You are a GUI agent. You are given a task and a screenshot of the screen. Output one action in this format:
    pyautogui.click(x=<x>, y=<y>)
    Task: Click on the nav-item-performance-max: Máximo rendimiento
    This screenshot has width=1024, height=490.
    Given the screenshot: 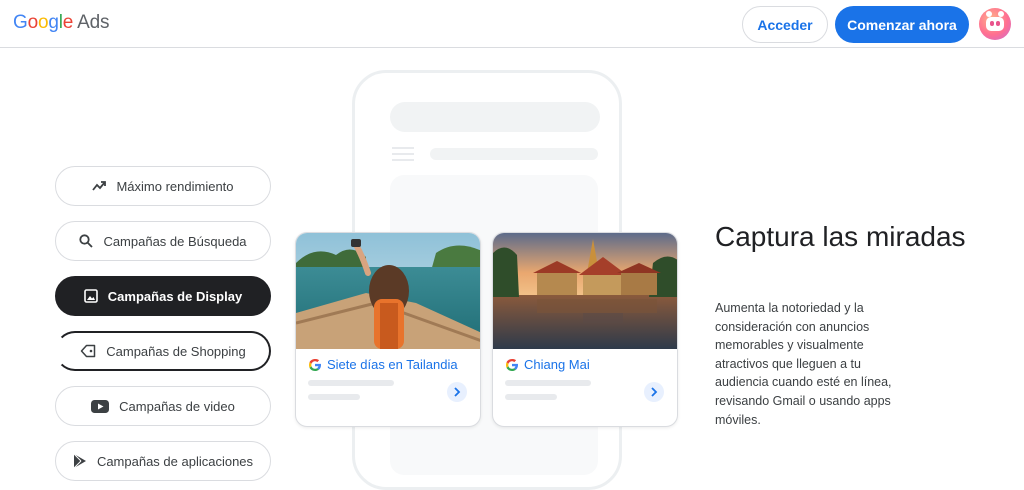 What is the action you would take?
    pyautogui.click(x=163, y=186)
    